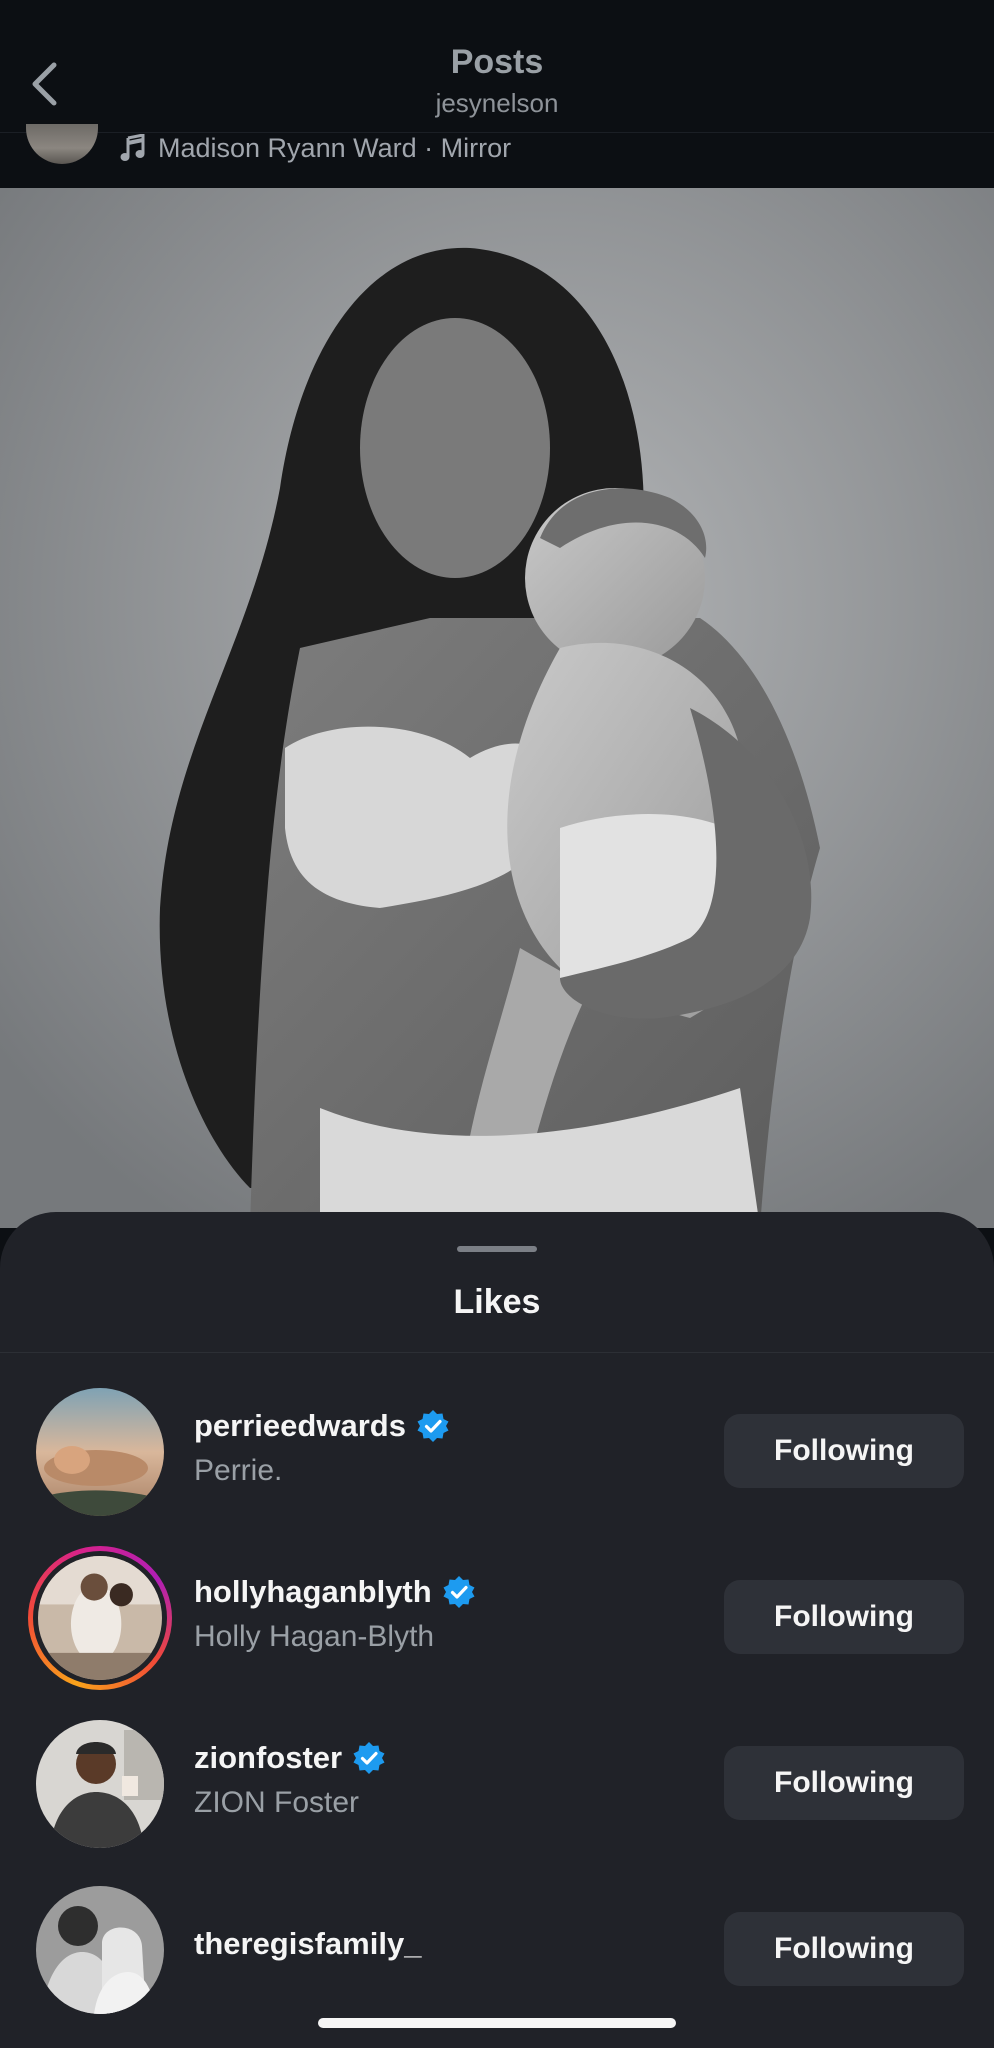 The width and height of the screenshot is (994, 2048). What do you see at coordinates (238, 1470) in the screenshot?
I see `liker-full-name: Perrie.` at bounding box center [238, 1470].